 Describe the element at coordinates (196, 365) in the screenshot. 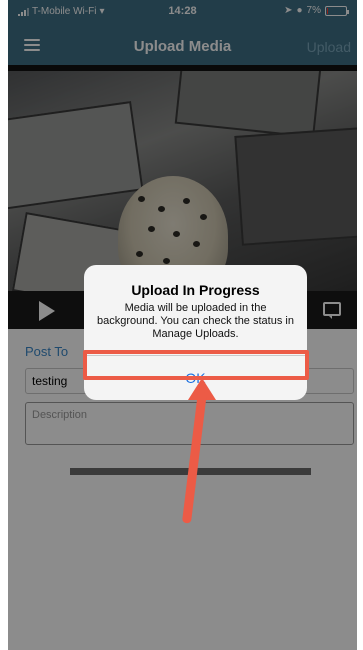

I see `annotation-highlight-box` at that location.